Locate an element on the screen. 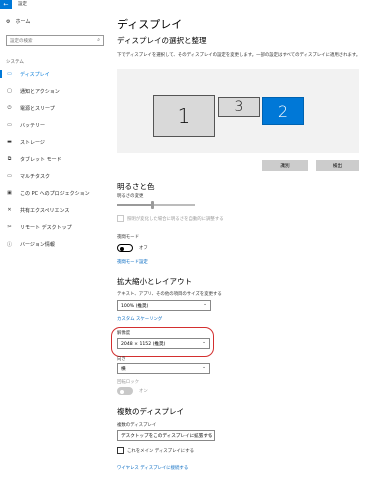 The width and height of the screenshot is (376, 480). brightness-slider-thumb is located at coordinates (152, 205).